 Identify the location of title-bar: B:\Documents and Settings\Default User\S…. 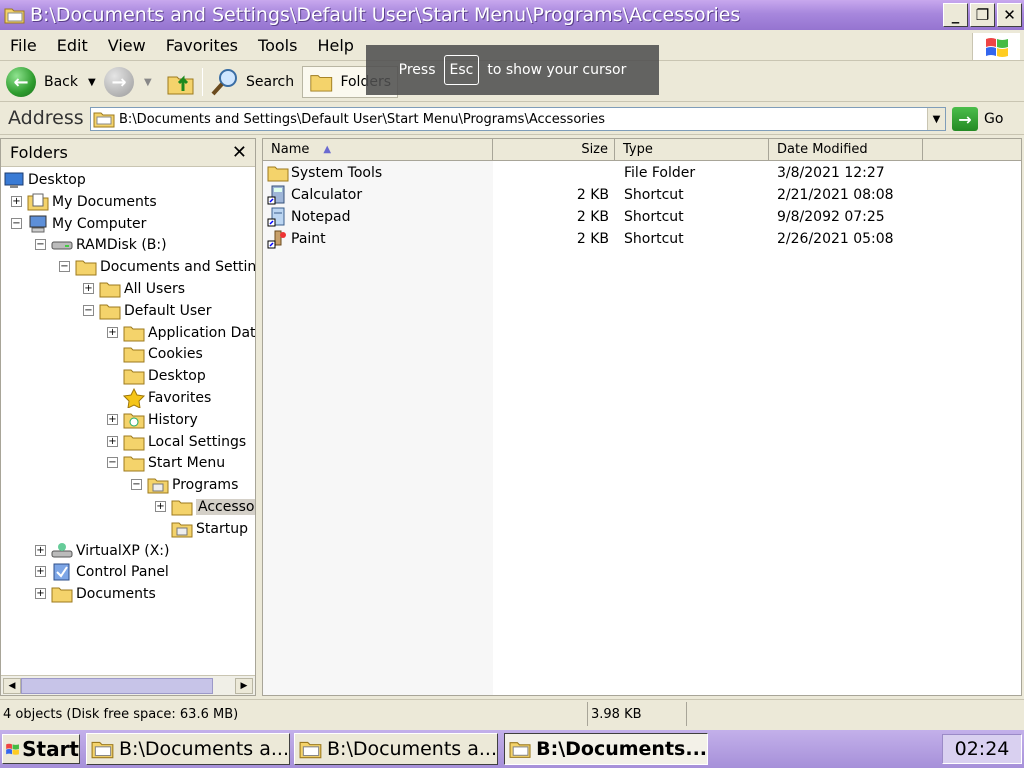
(512, 15).